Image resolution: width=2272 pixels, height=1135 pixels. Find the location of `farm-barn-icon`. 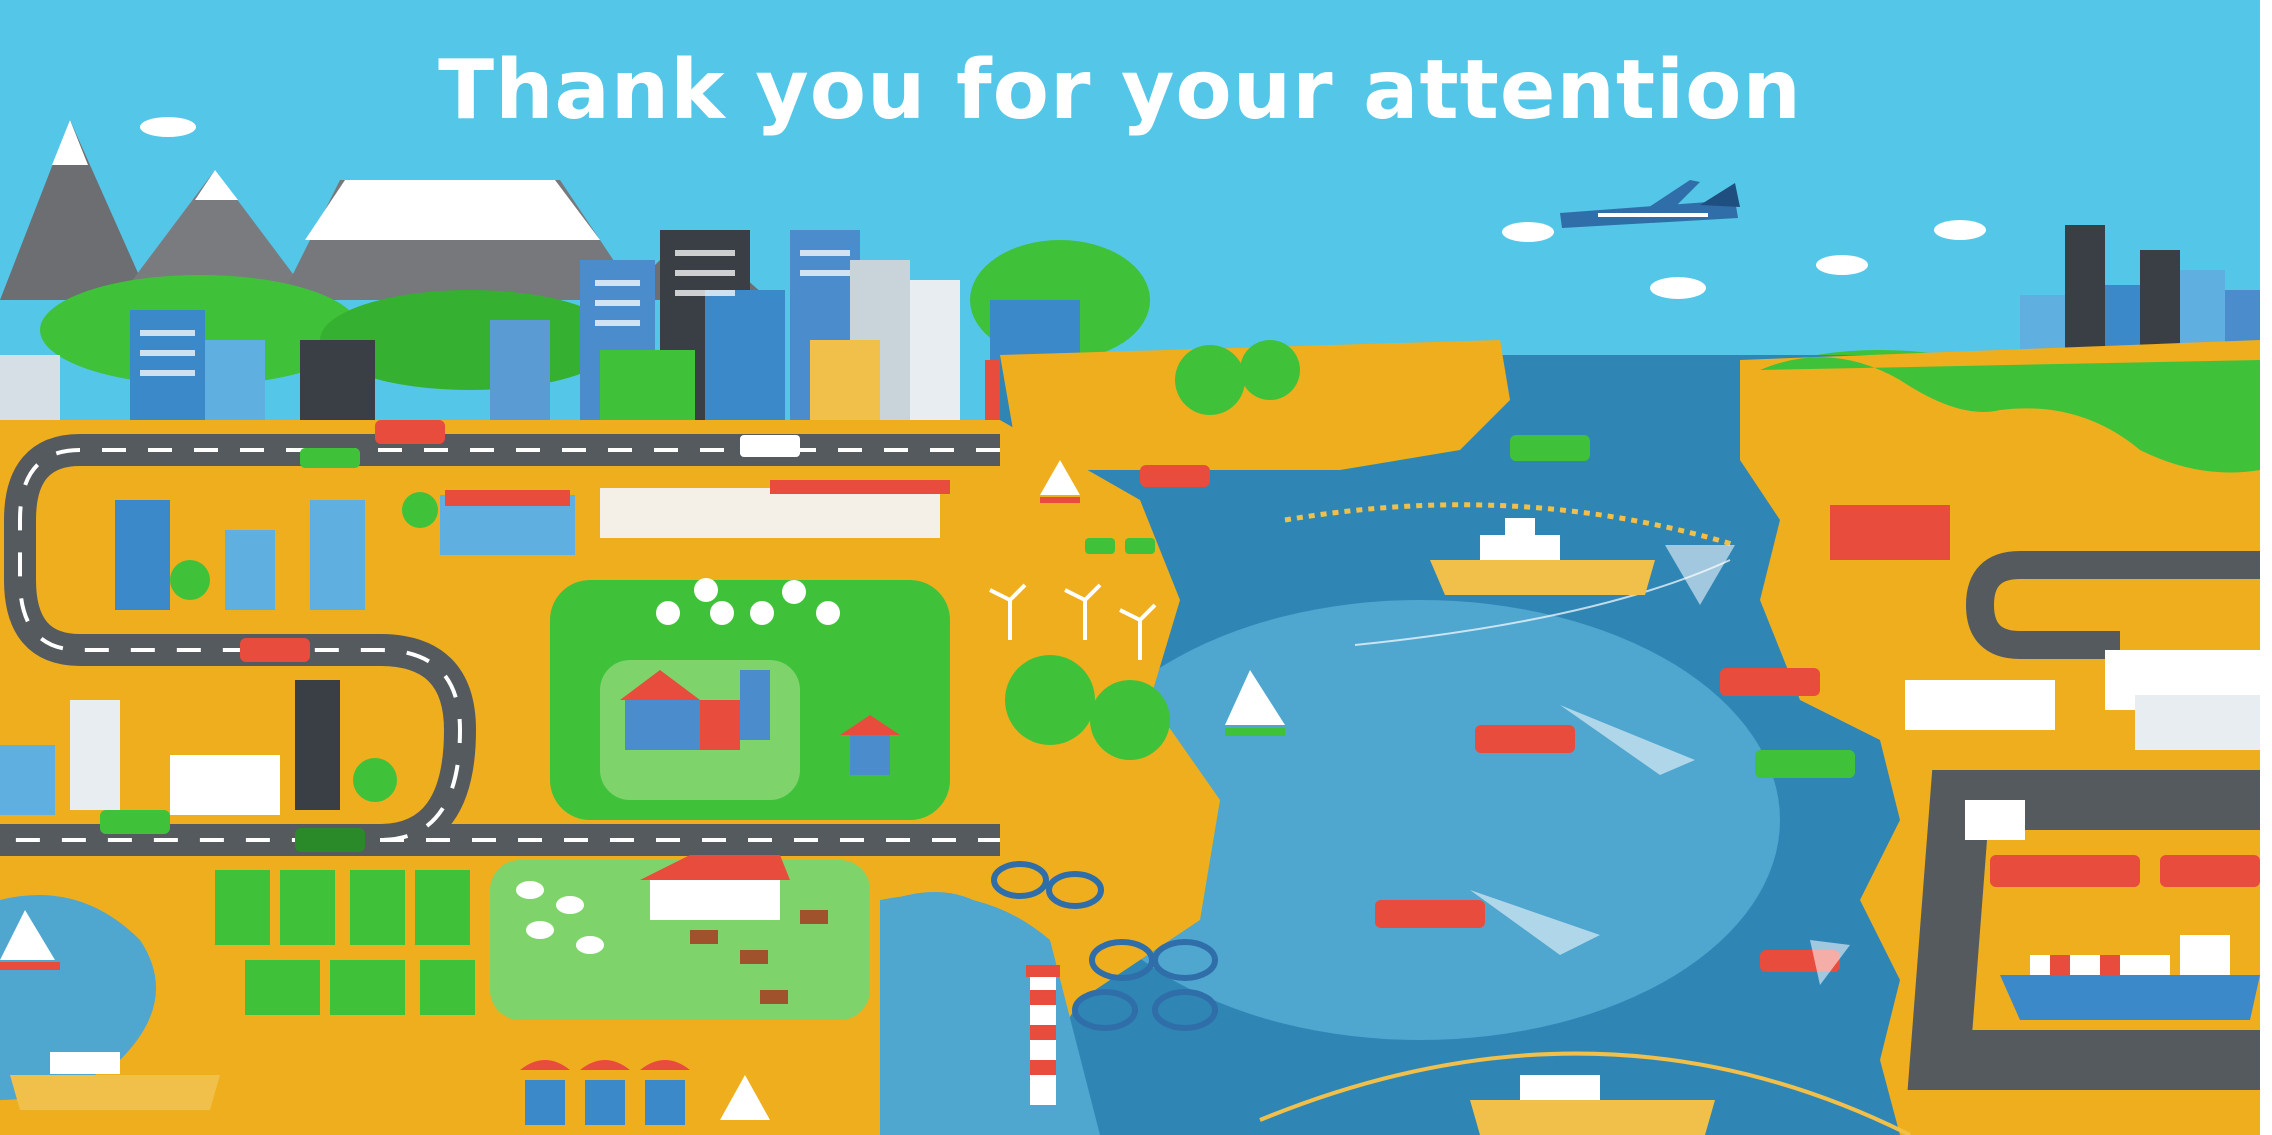

farm-barn-icon is located at coordinates (750, 700).